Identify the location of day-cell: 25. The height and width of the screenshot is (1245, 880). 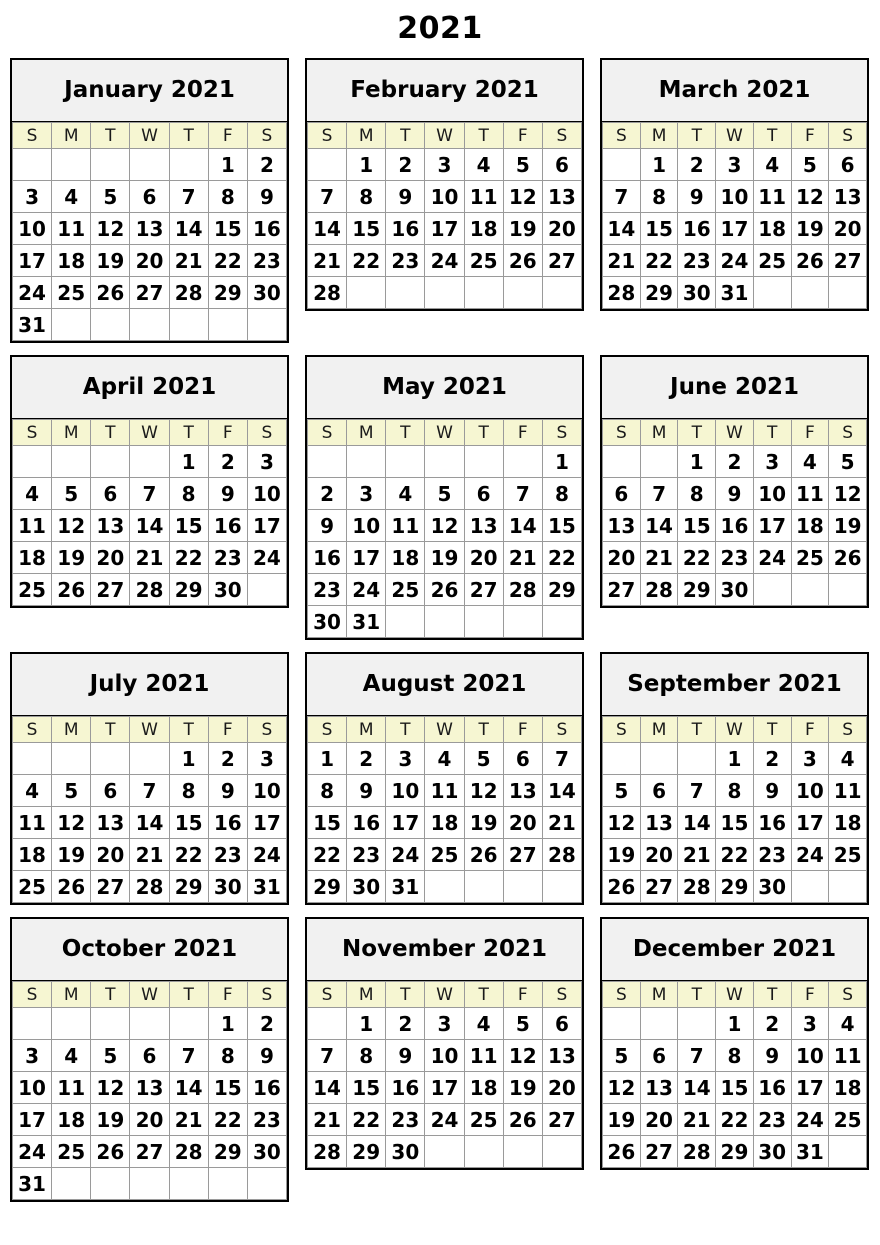
(71, 292).